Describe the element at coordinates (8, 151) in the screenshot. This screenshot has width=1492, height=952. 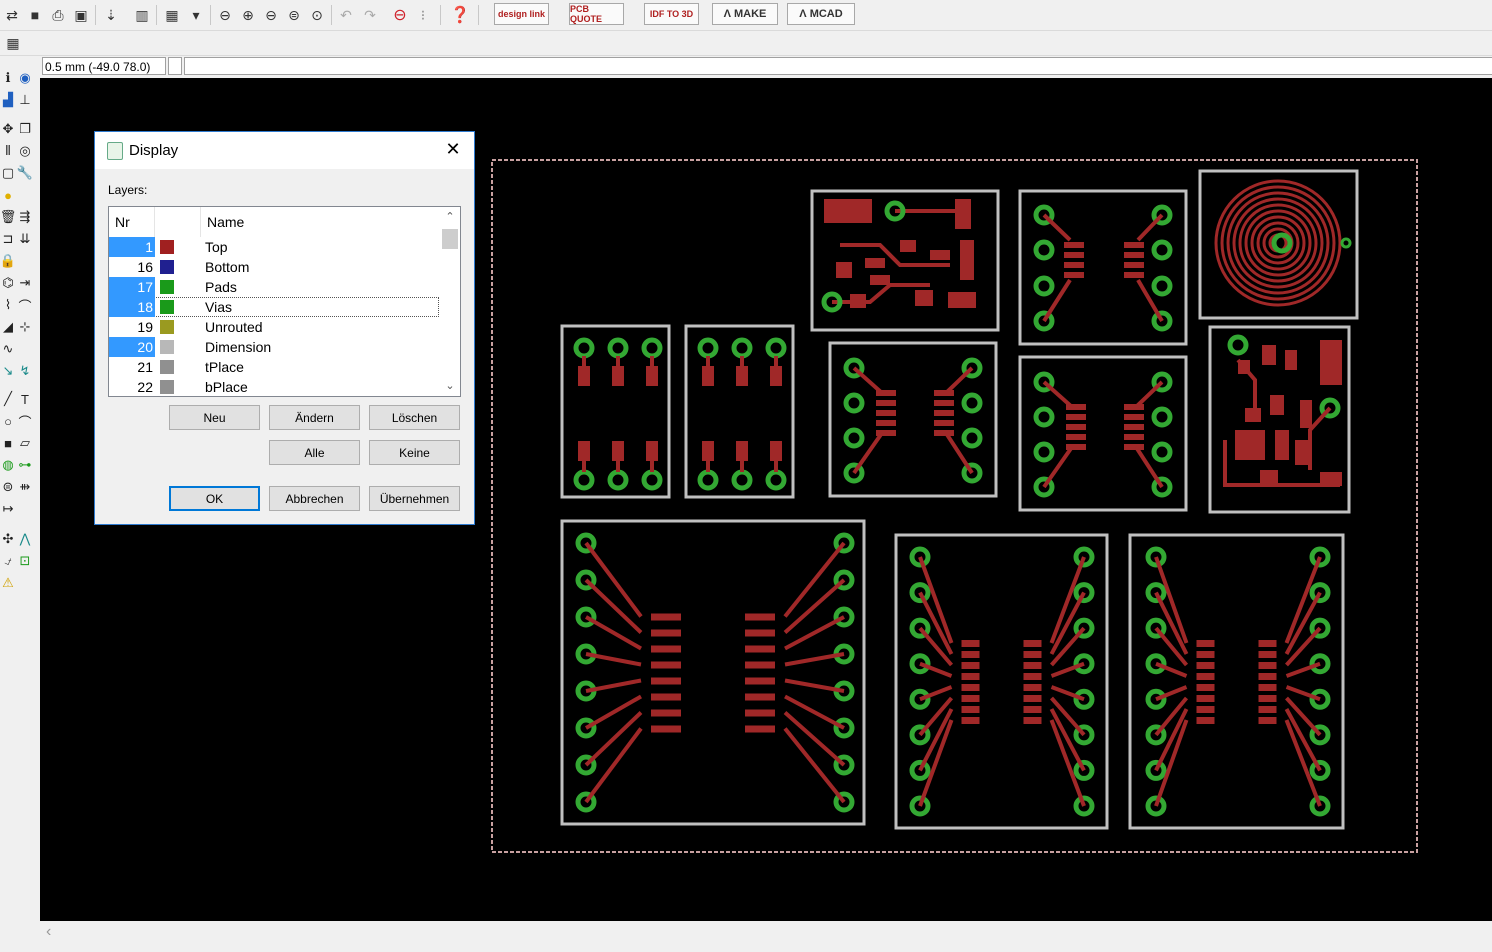
I see `mirror-icon: ⦀` at that location.